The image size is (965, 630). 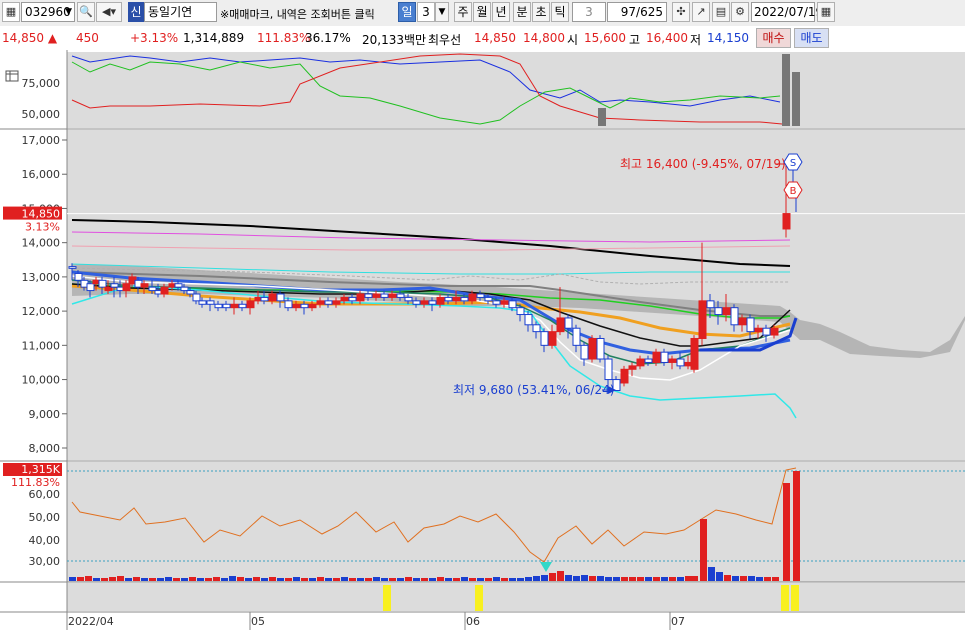 I want to click on date-field: 2022/07/19, so click(x=787, y=12).